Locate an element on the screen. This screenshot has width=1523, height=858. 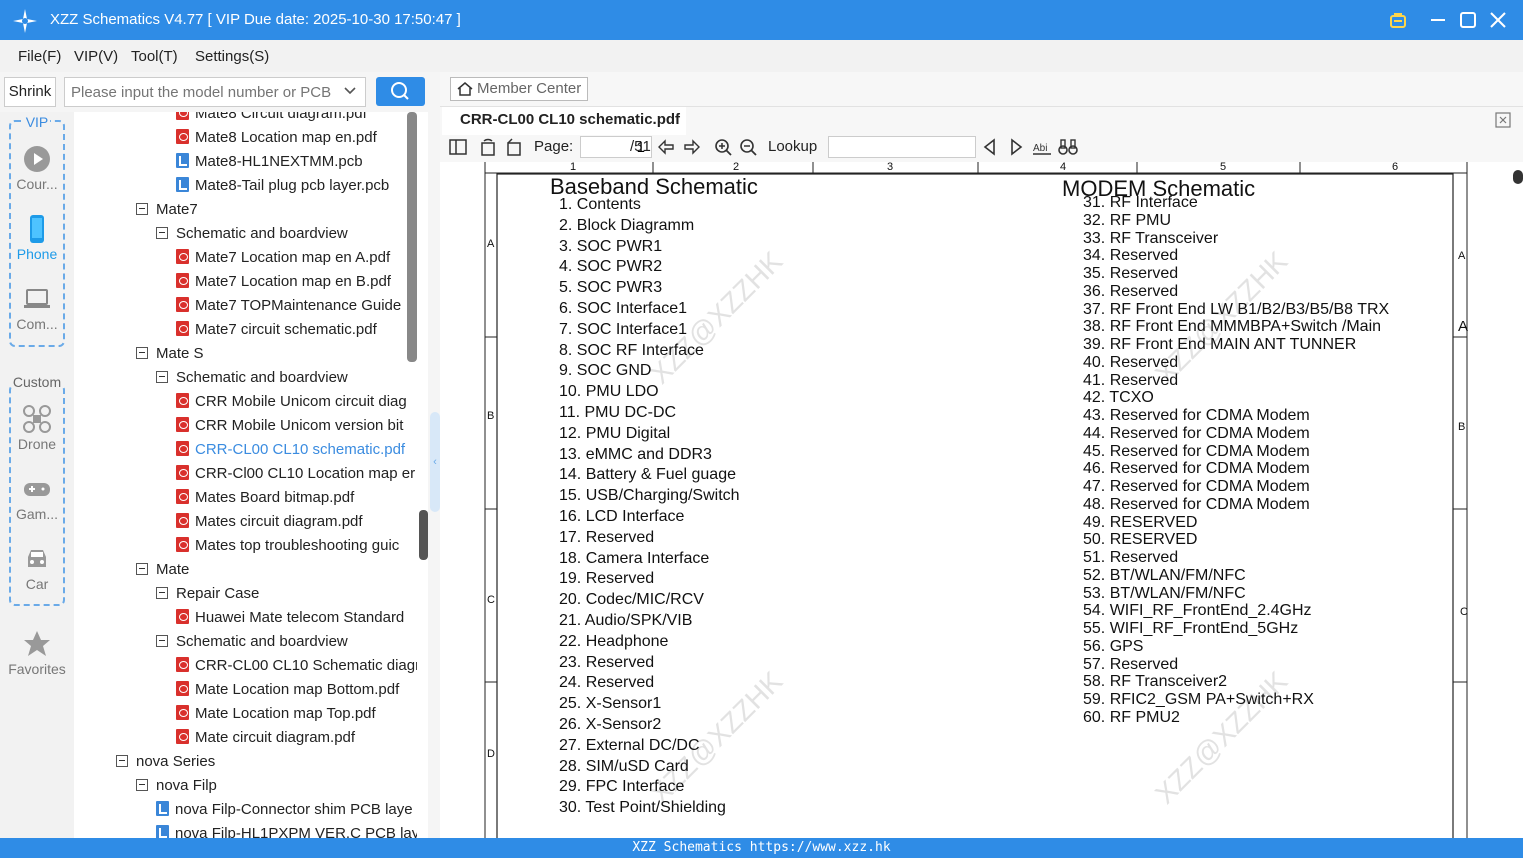
tree-file: Mate Location map Bottom.pdf is located at coordinates (287, 690).